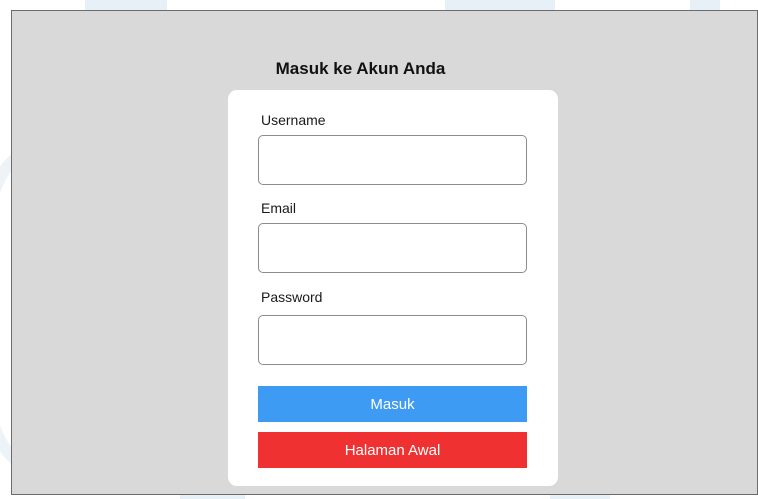  I want to click on password-input, so click(392, 340).